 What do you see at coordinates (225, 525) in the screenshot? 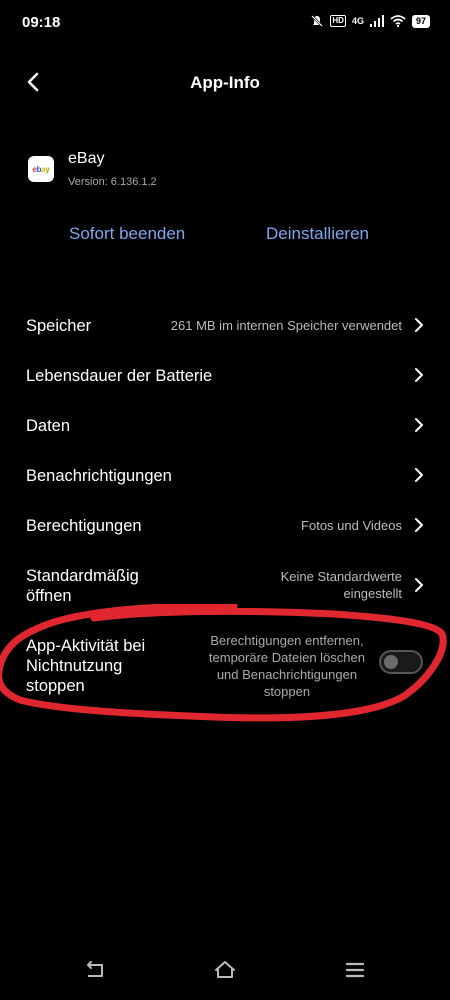
I see `setting-row-permissions: Berechtigungen Fotos und Videos` at bounding box center [225, 525].